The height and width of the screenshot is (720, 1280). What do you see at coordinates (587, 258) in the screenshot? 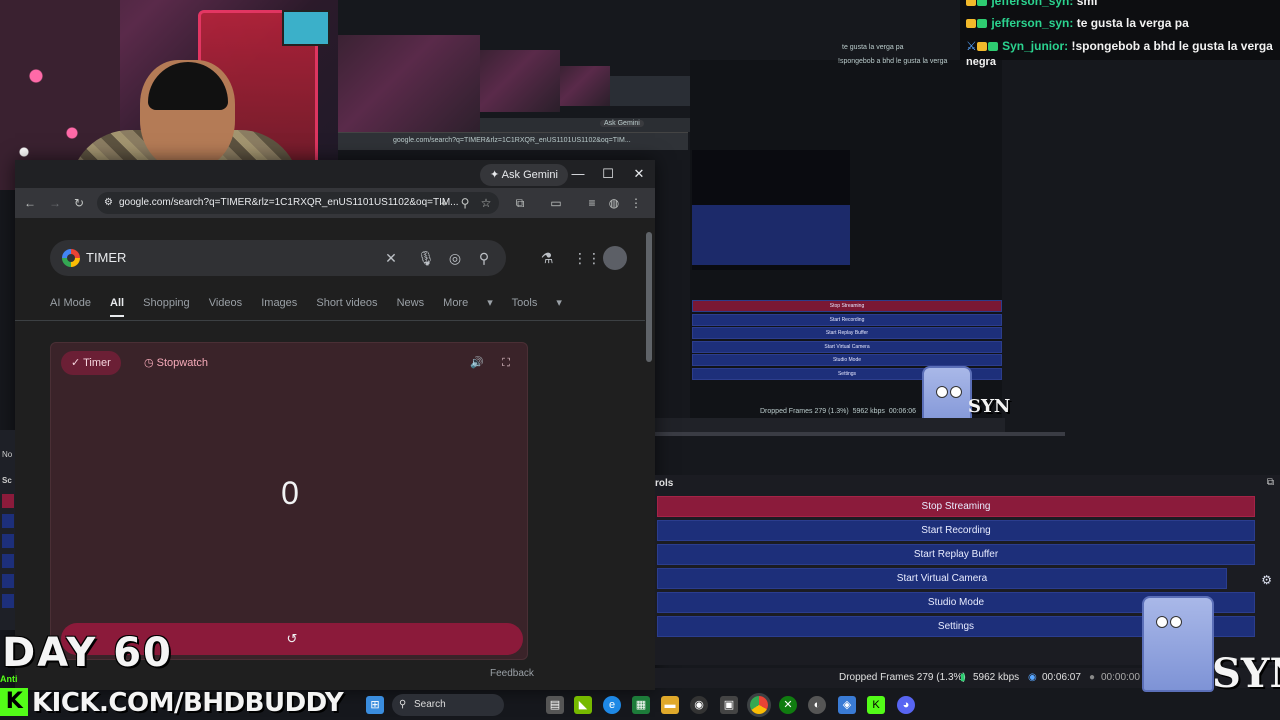
I see `apps-grid-icon: ⋮⋮` at bounding box center [587, 258].